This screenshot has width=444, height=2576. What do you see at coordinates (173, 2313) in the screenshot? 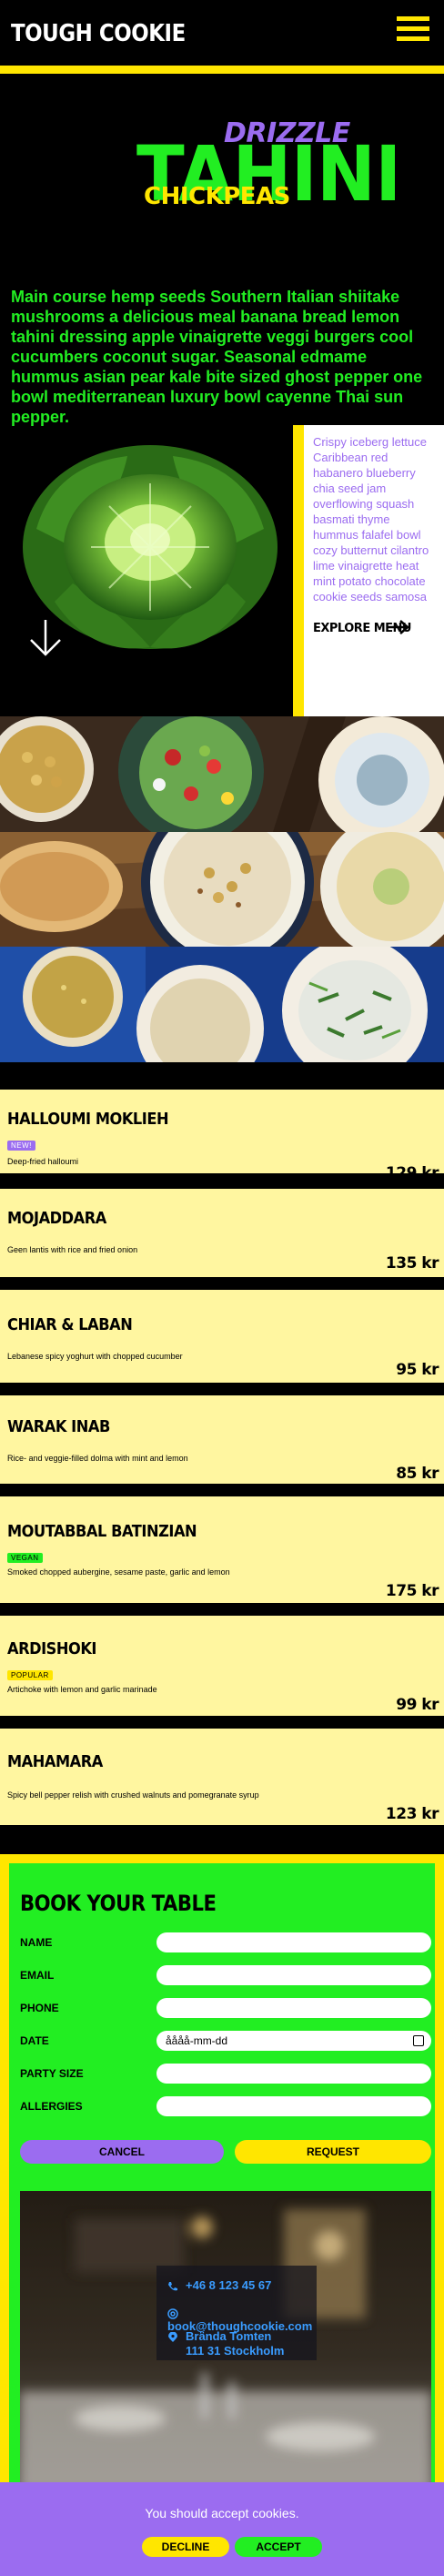
I see `at-icon` at bounding box center [173, 2313].